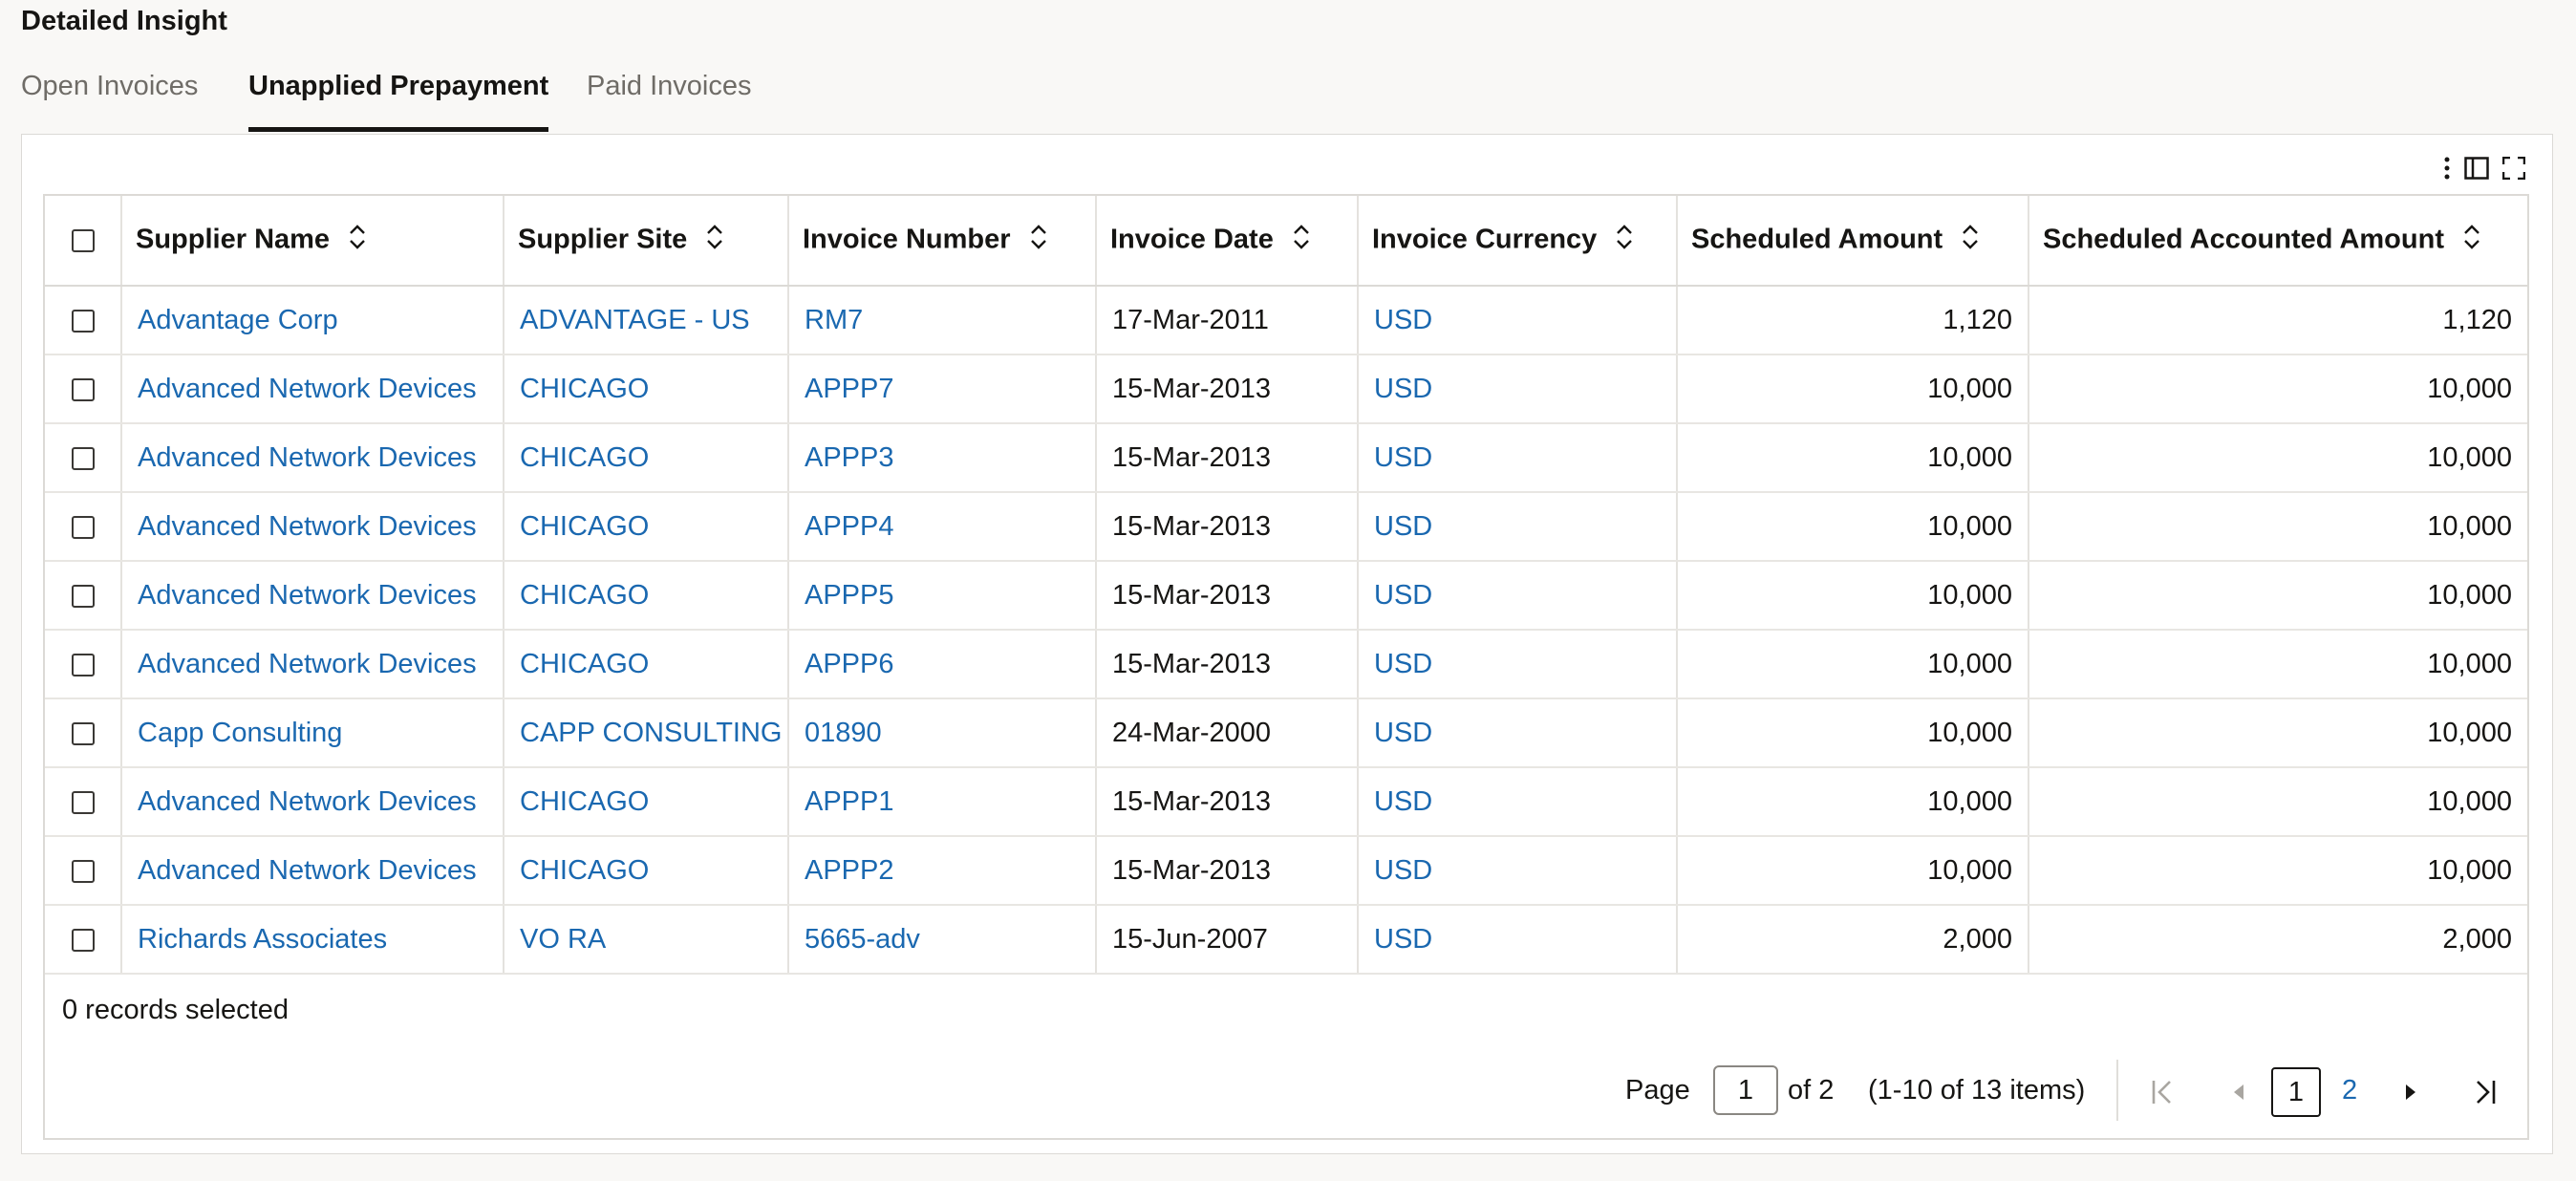 The width and height of the screenshot is (2576, 1181). I want to click on previous-page-icon, so click(2238, 1092).